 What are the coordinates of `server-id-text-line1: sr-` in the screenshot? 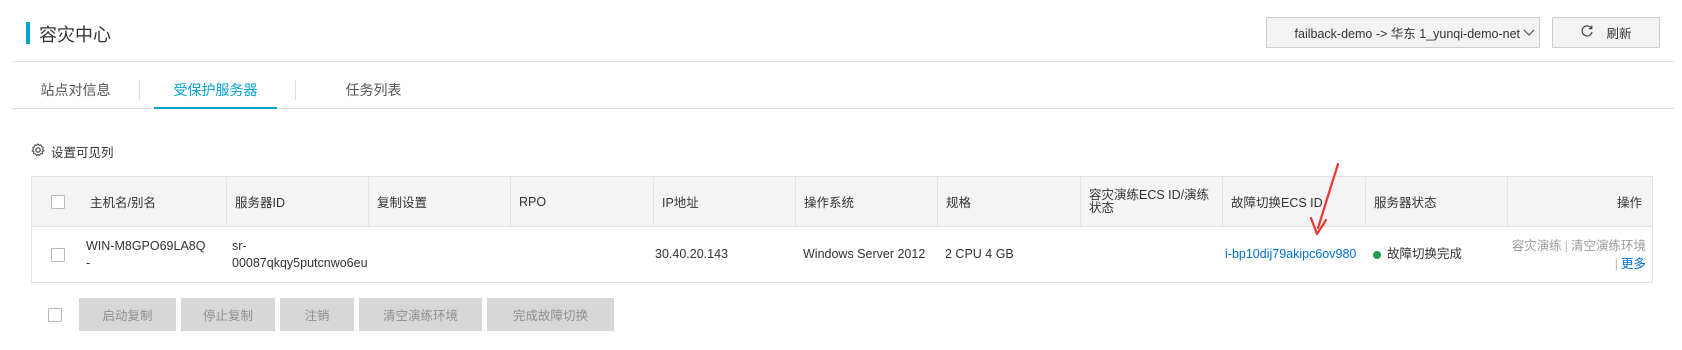 It's located at (239, 245).